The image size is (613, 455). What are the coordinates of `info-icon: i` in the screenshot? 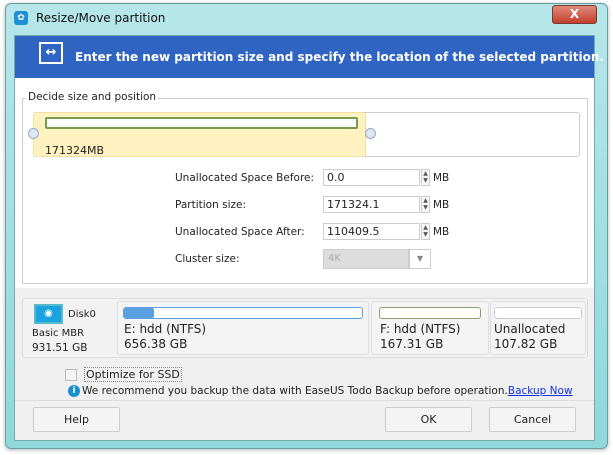 It's located at (74, 391).